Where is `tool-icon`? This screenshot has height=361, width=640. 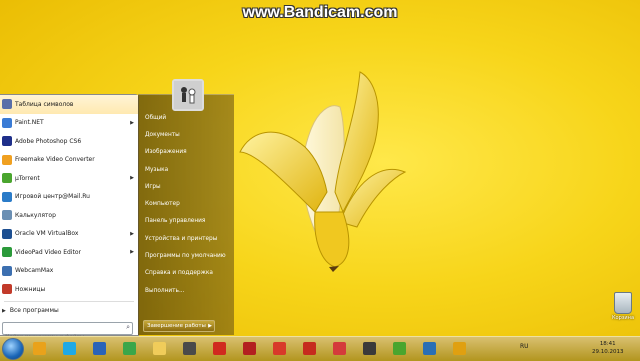 tool-icon is located at coordinates (279, 348).